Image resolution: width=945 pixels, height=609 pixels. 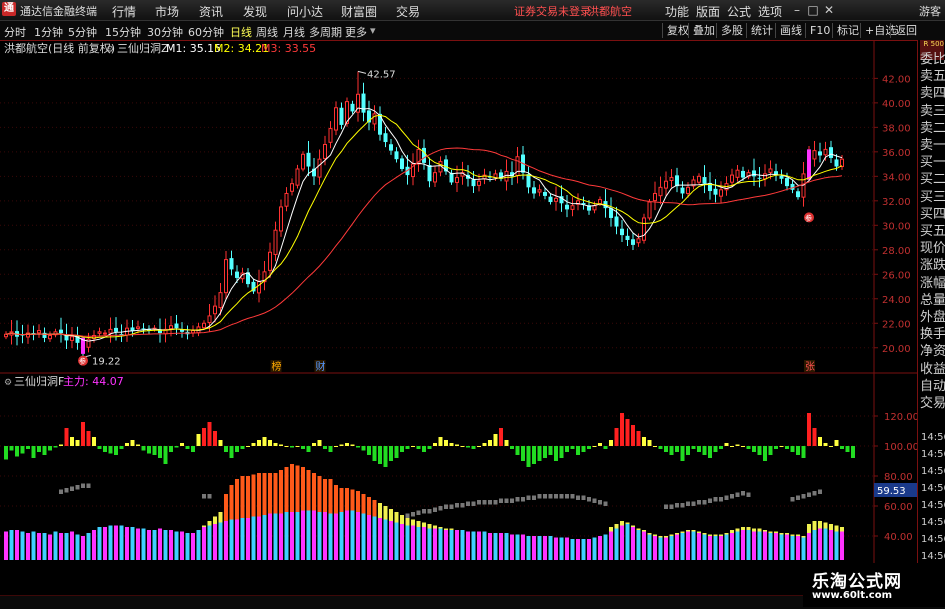 I want to click on legend-indicator: 三仙归洞Z, so click(x=143, y=48).